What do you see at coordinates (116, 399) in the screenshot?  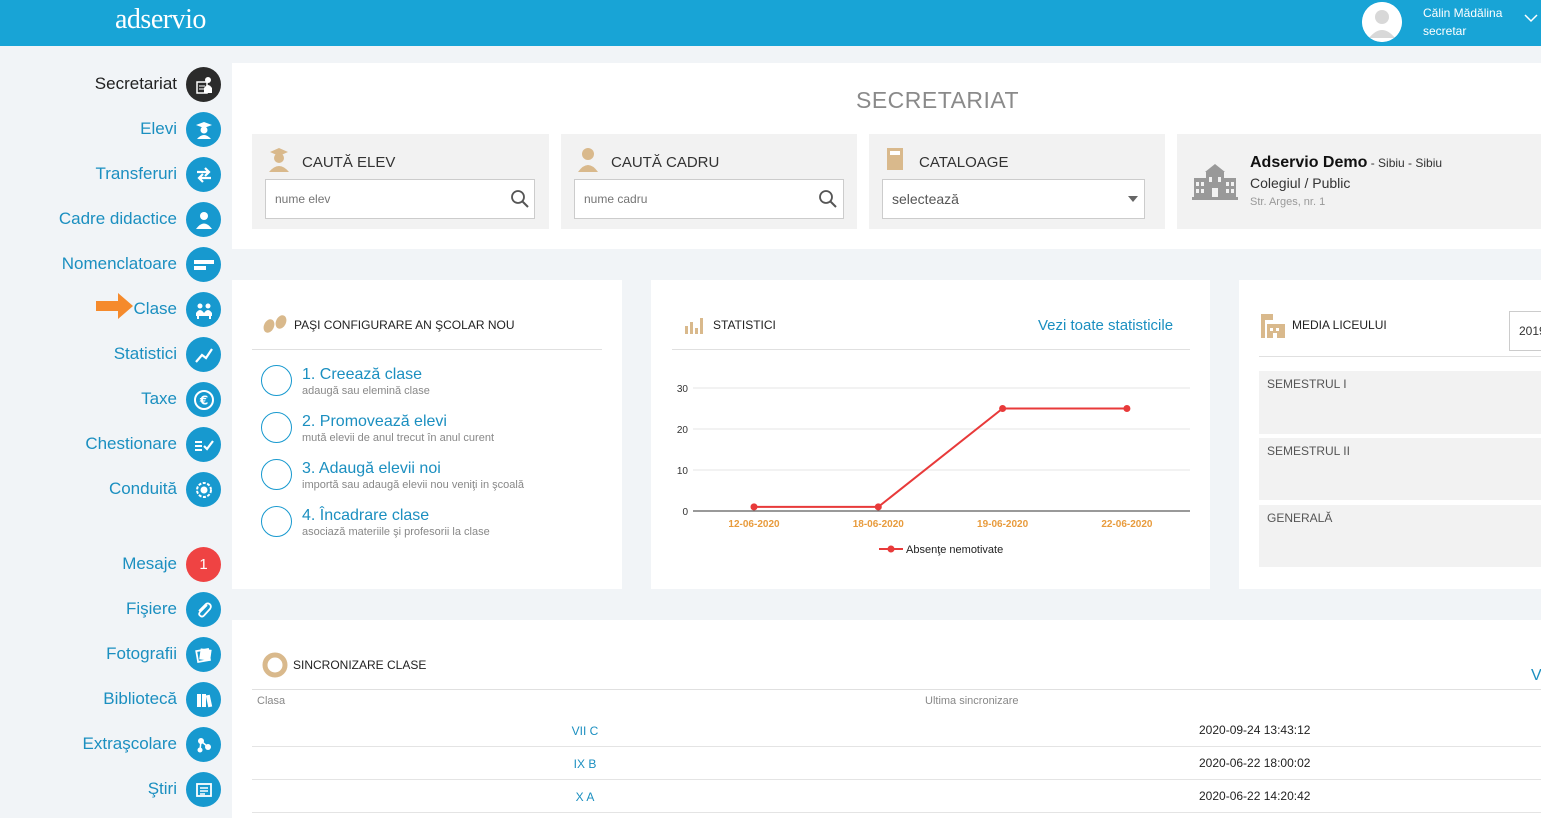 I see `sidebar-item-taxe: Taxe €` at bounding box center [116, 399].